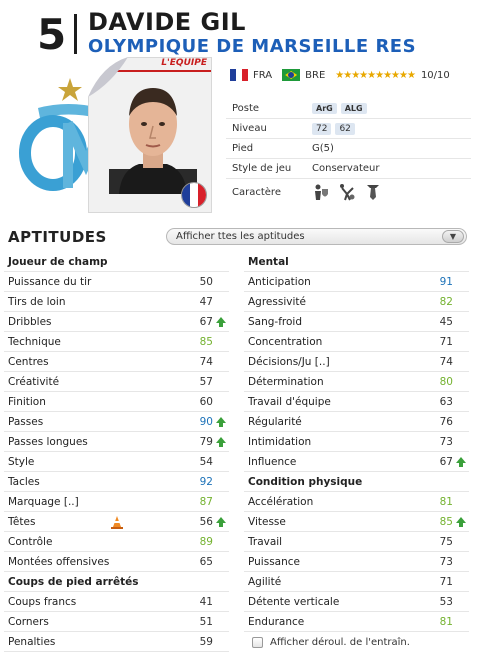 This screenshot has height=657, width=478. Describe the element at coordinates (321, 192) in the screenshot. I see `player-shield-icon` at that location.